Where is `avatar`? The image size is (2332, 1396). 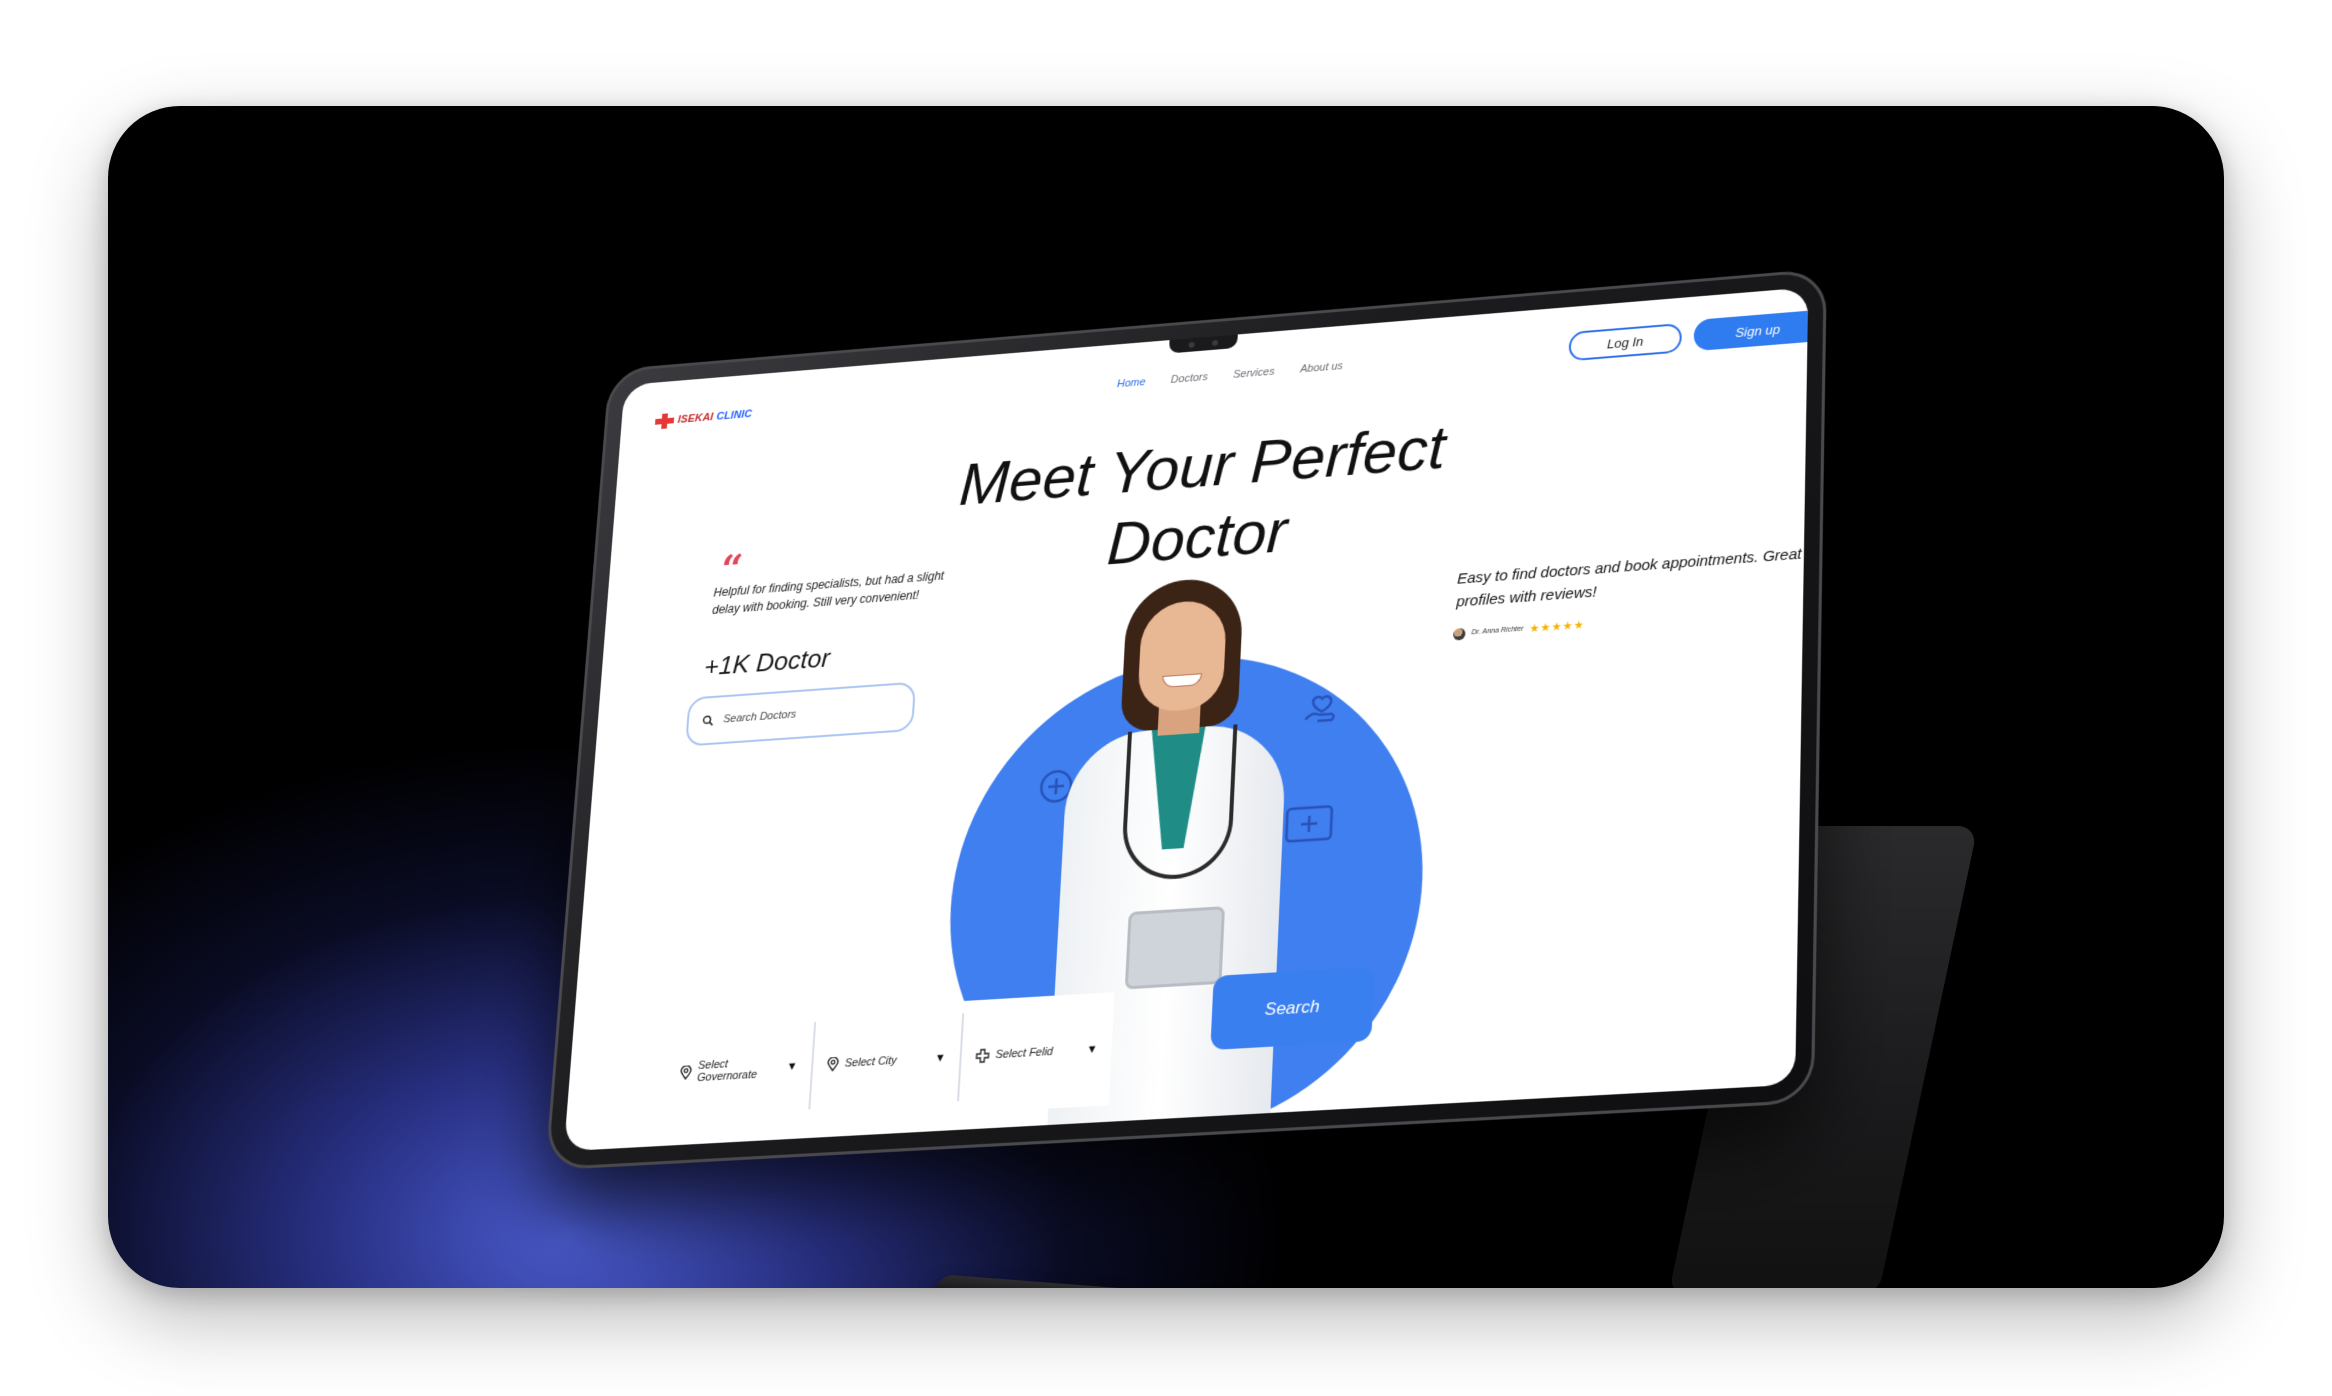
avatar is located at coordinates (1459, 634).